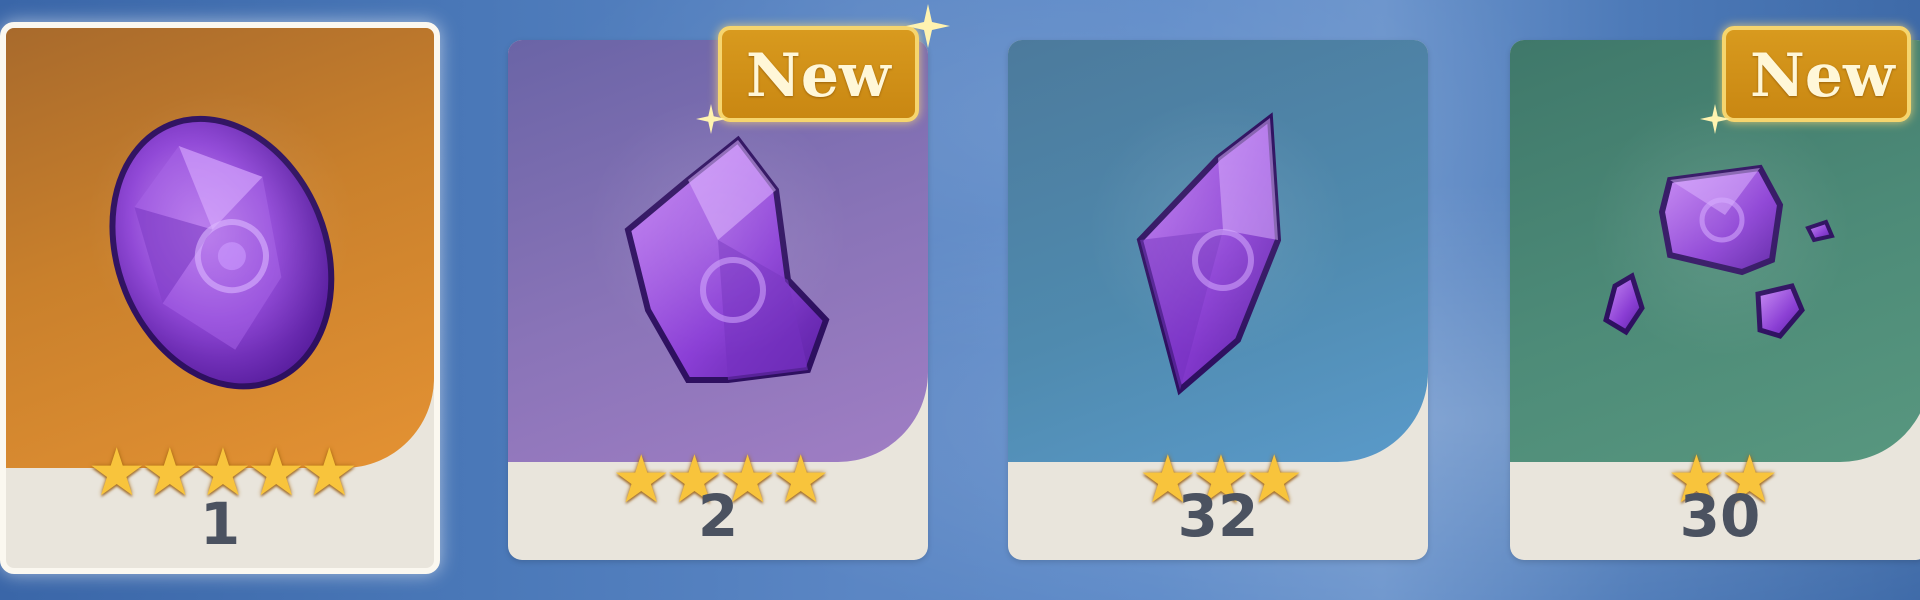 The width and height of the screenshot is (1920, 600). Describe the element at coordinates (1218, 516) in the screenshot. I see `item-count: 32` at that location.